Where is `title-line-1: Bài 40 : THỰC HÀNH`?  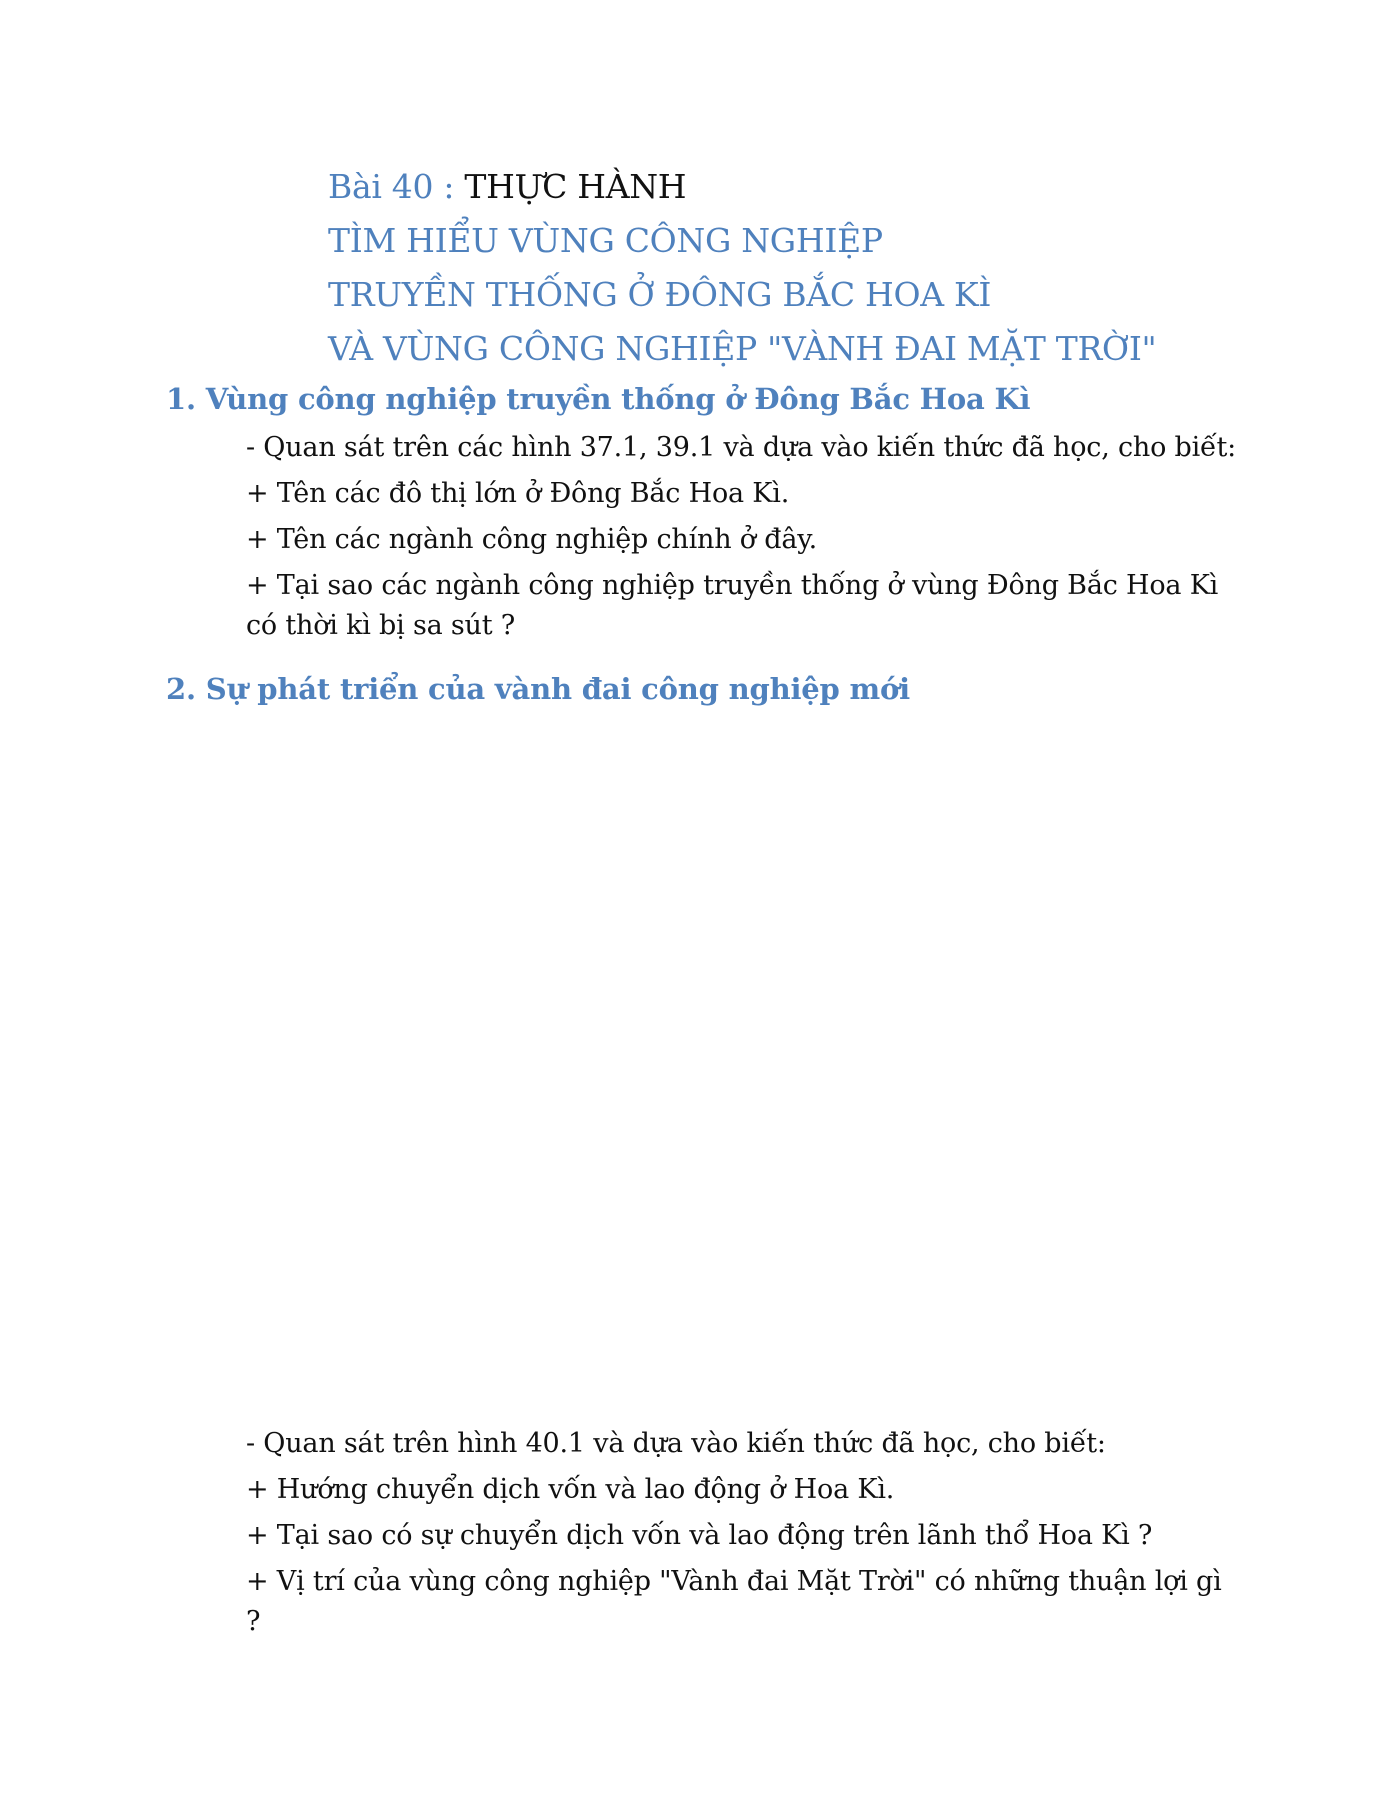
title-line-1: Bài 40 : THỰC HÀNH is located at coordinates (828, 187).